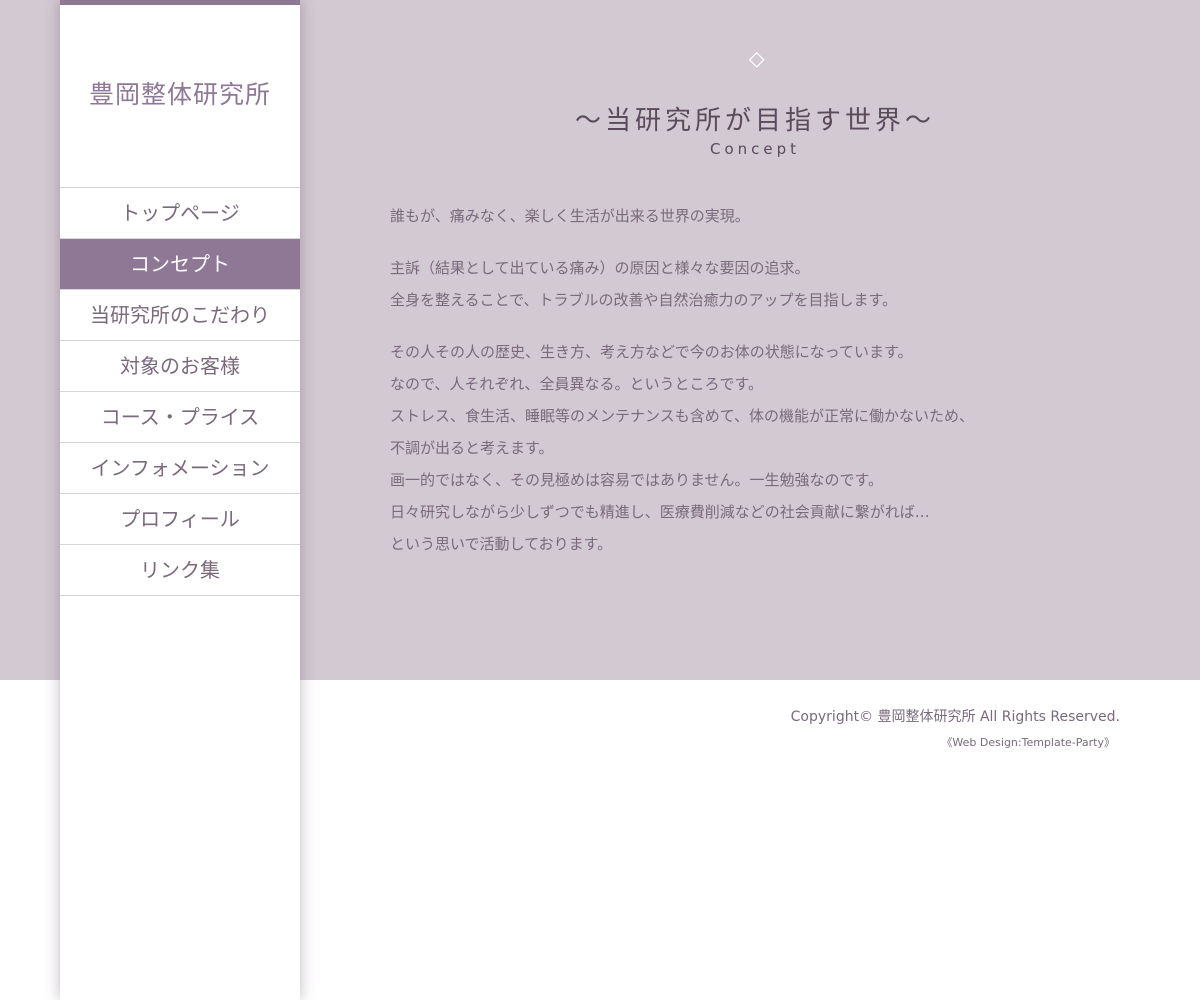 This screenshot has width=1200, height=1000. Describe the element at coordinates (682, 416) in the screenshot. I see `concept-line: ストレス、食生活、睡眠等のメンテナンスも含めて、体の機能が正常に働かないため、` at that location.